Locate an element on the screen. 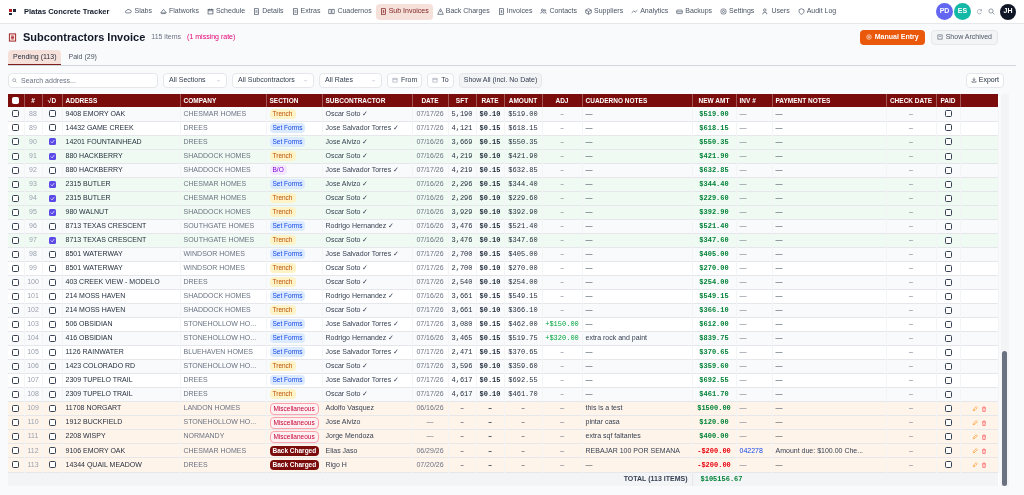 The width and height of the screenshot is (1024, 495). people-icon is located at coordinates (544, 11).